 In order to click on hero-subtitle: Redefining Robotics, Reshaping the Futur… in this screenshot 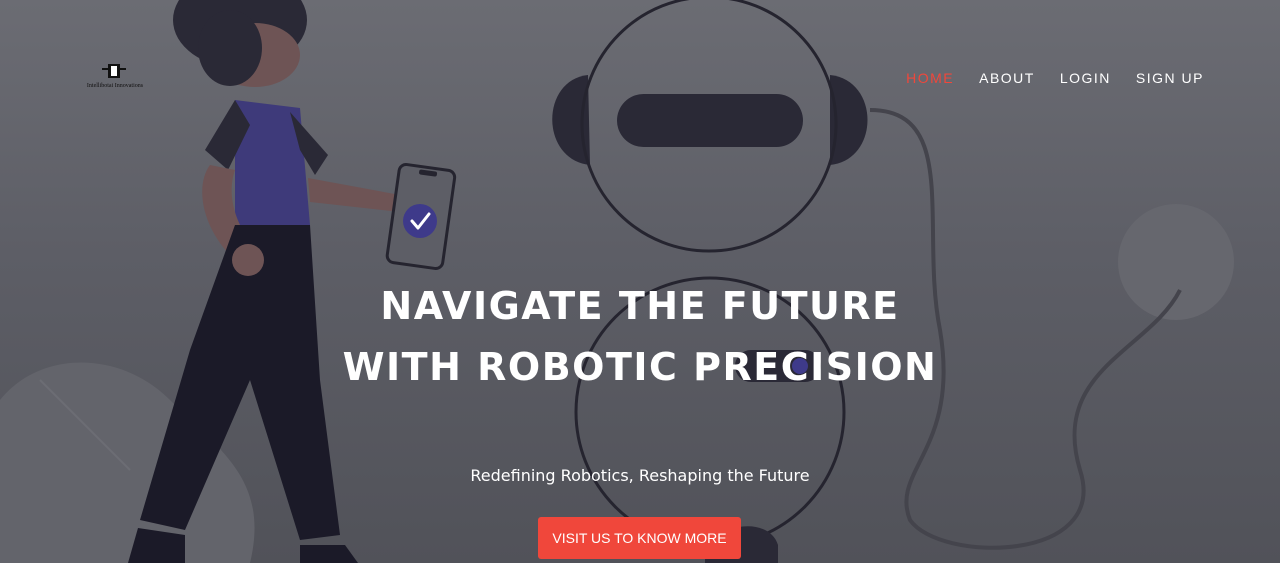, I will do `click(640, 475)`.